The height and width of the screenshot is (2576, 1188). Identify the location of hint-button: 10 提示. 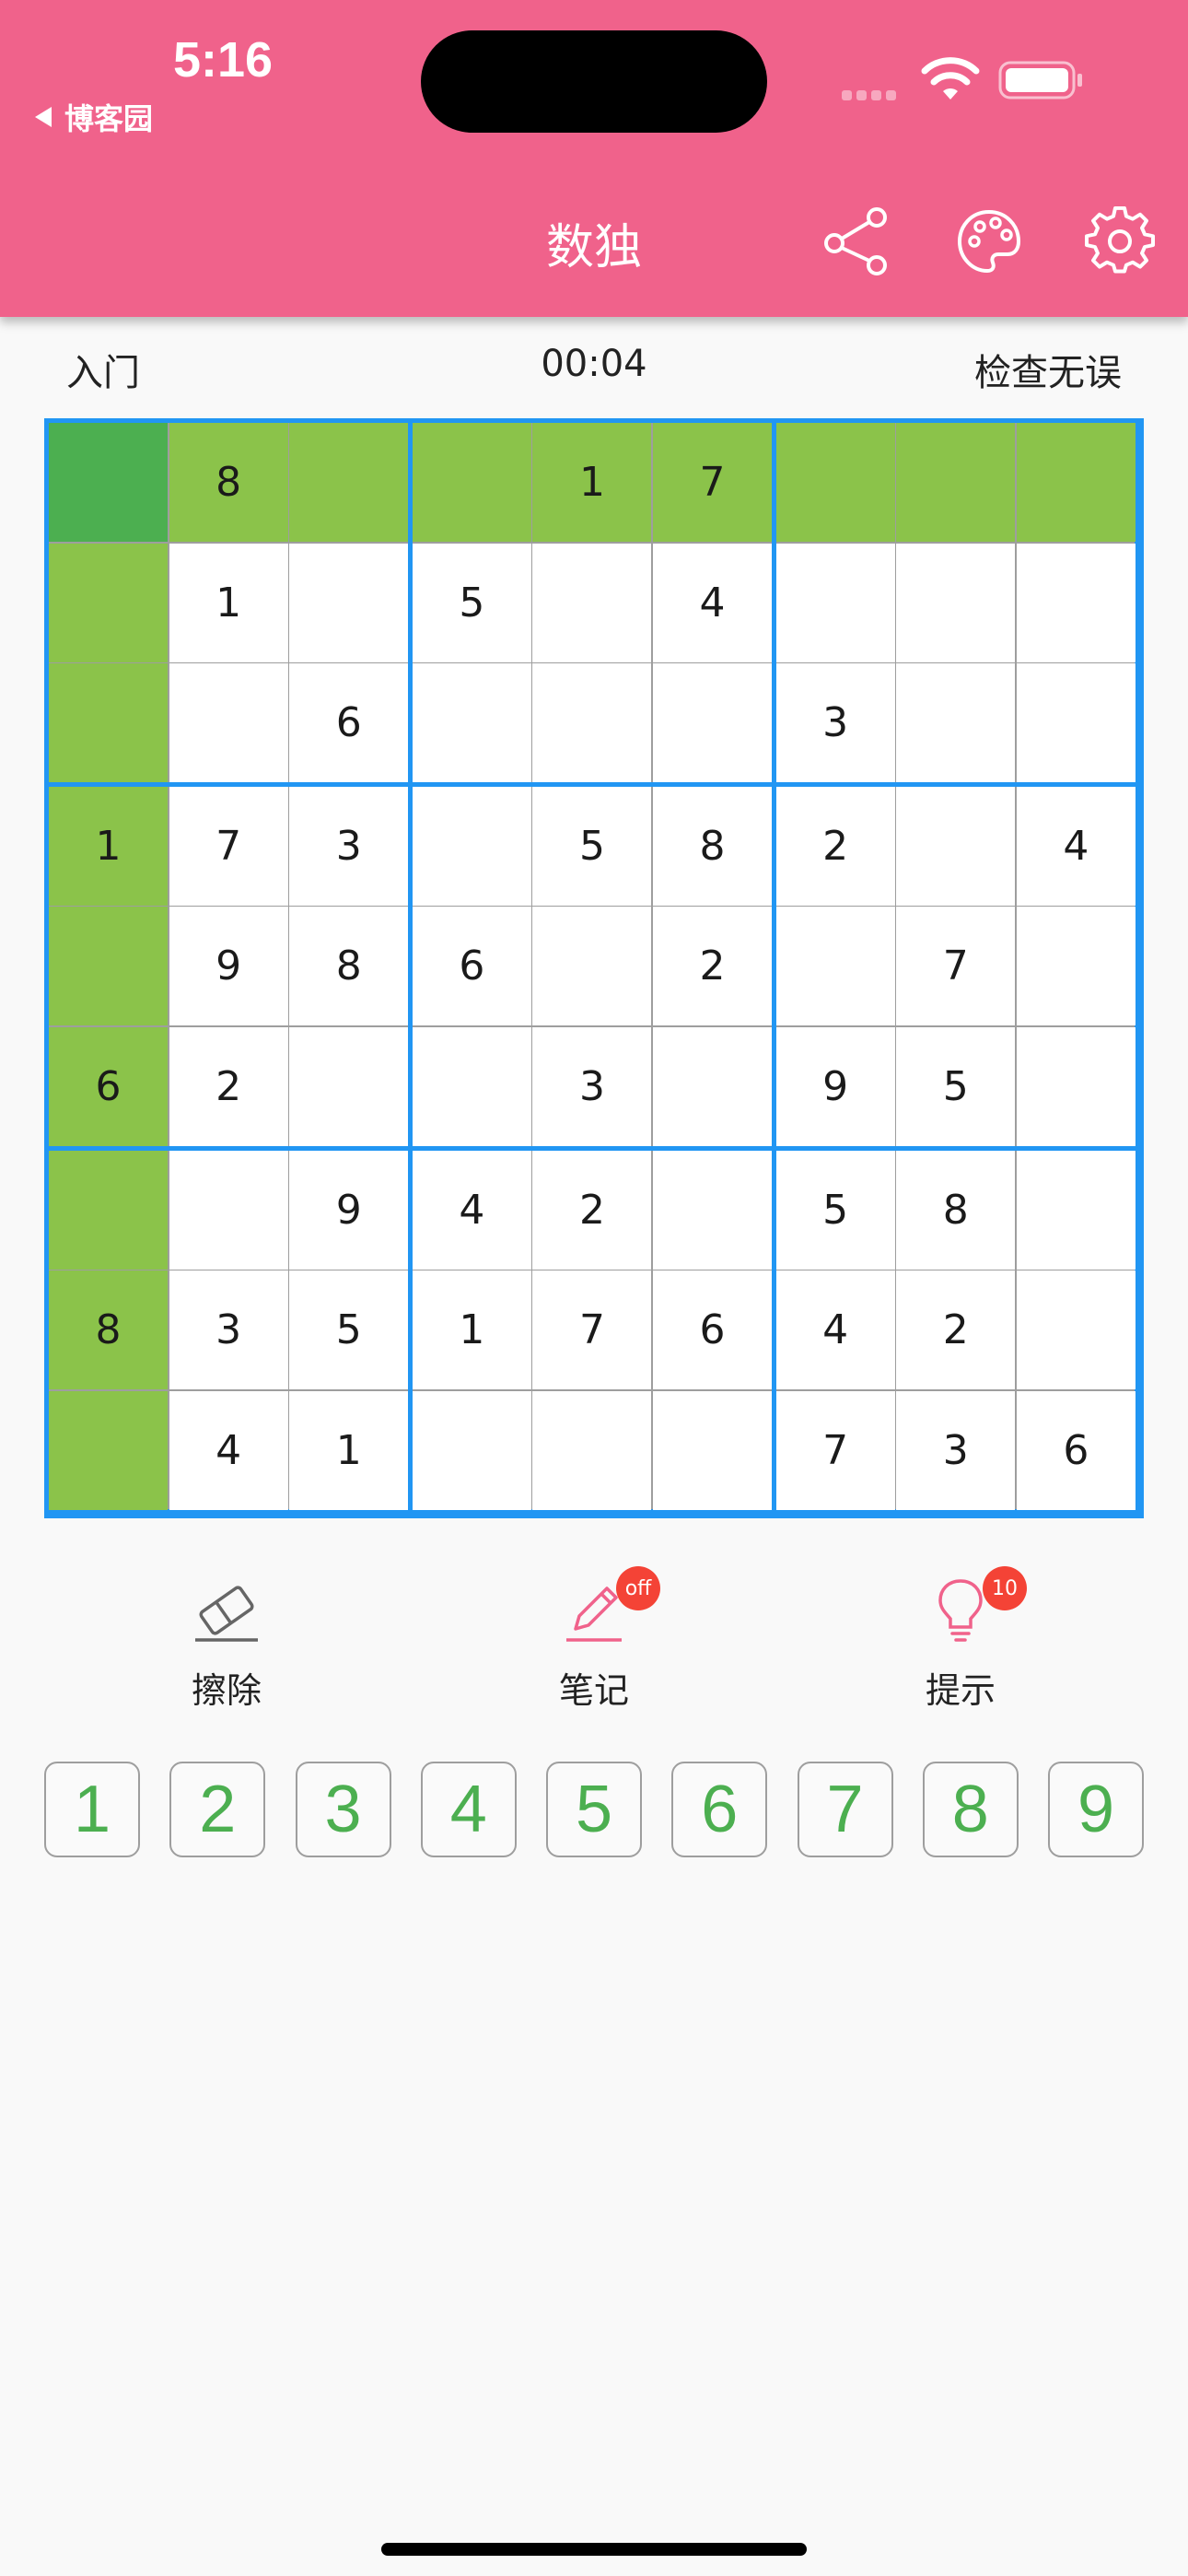
(961, 1638).